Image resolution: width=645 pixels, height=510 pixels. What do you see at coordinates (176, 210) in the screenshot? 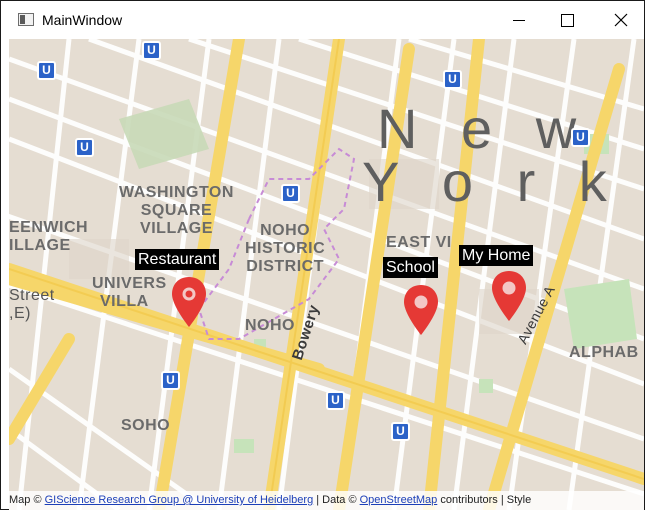
I see `label-washington-square-village: WASHINGTON SQUARE VILLAGE` at bounding box center [176, 210].